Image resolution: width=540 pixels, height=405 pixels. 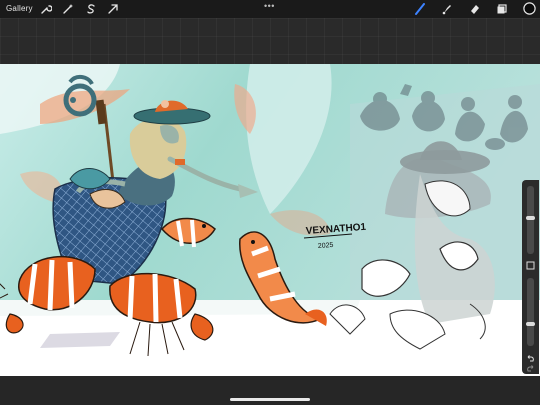 What do you see at coordinates (270, 41) in the screenshot?
I see `canvas-backdrop-top` at bounding box center [270, 41].